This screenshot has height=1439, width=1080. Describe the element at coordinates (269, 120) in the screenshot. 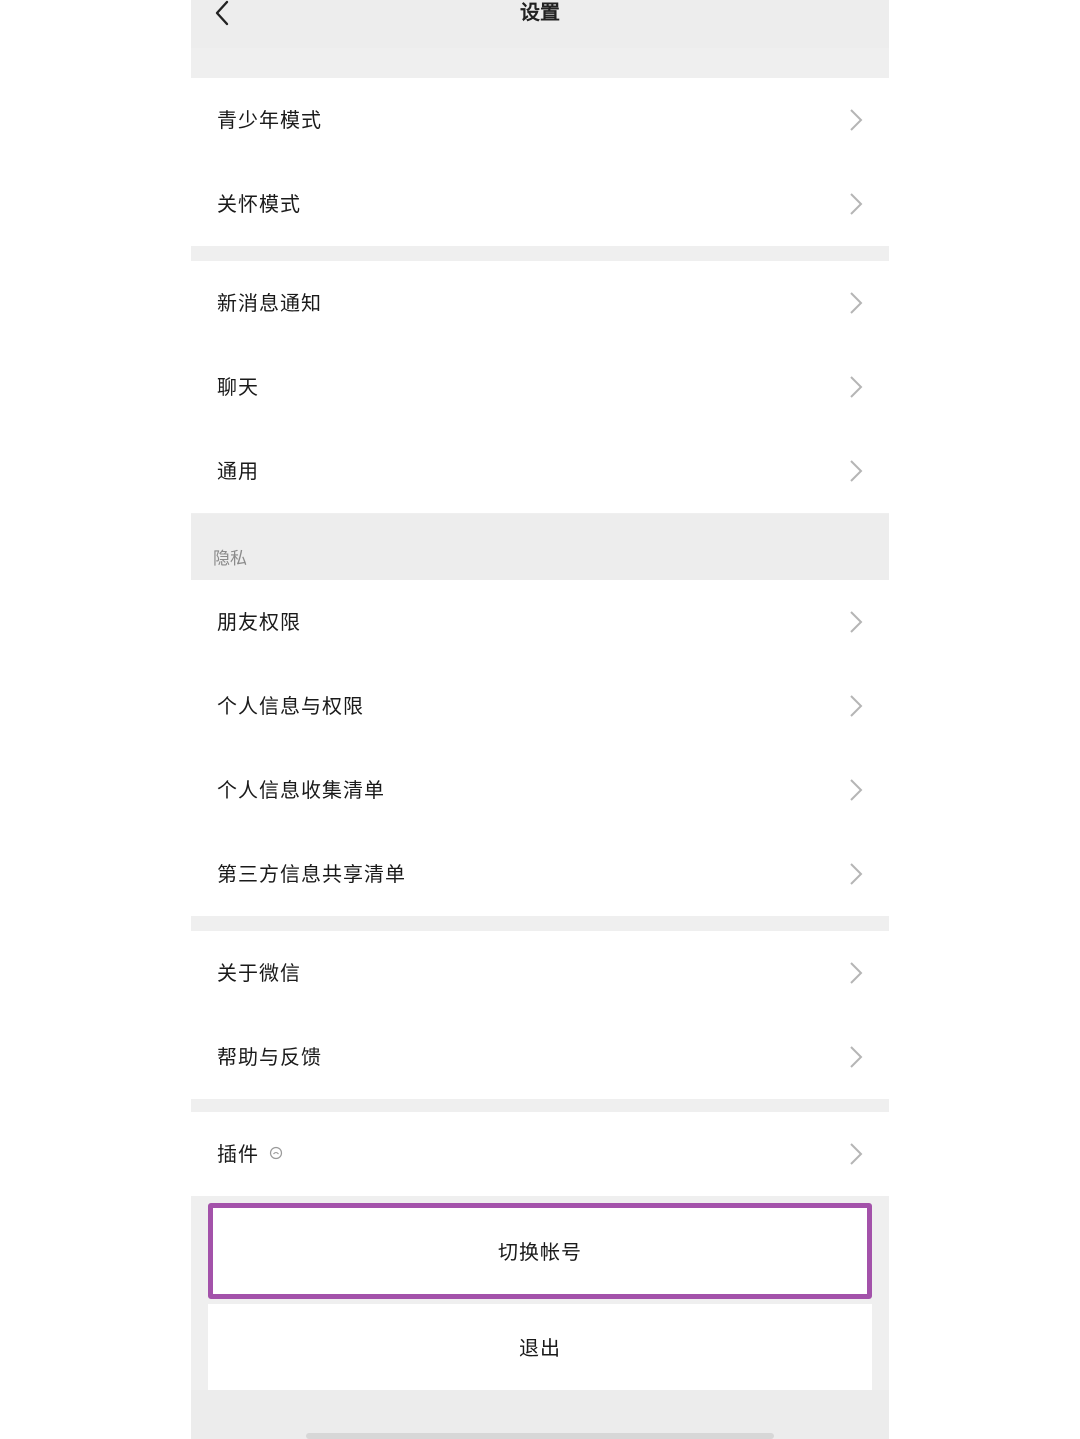

I see `row-label: 青少年模式` at that location.